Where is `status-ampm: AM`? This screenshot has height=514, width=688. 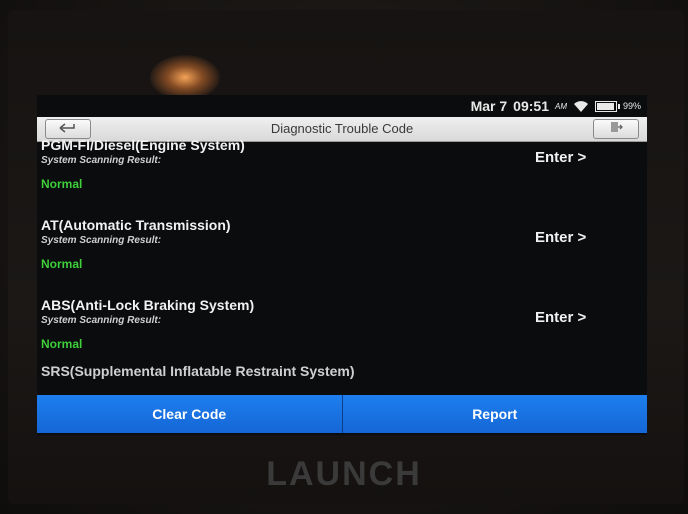
status-ampm: AM is located at coordinates (560, 106).